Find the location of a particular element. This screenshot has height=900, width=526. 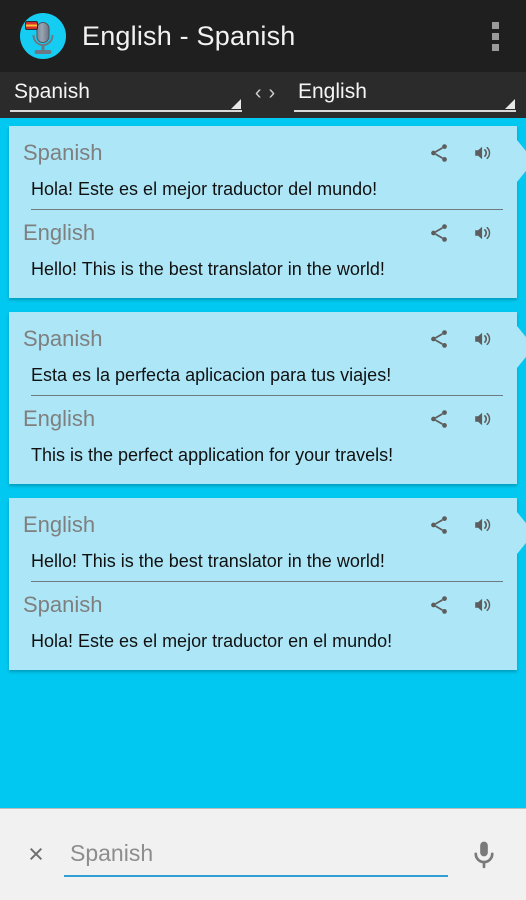

overflow-menu-button is located at coordinates (495, 36).